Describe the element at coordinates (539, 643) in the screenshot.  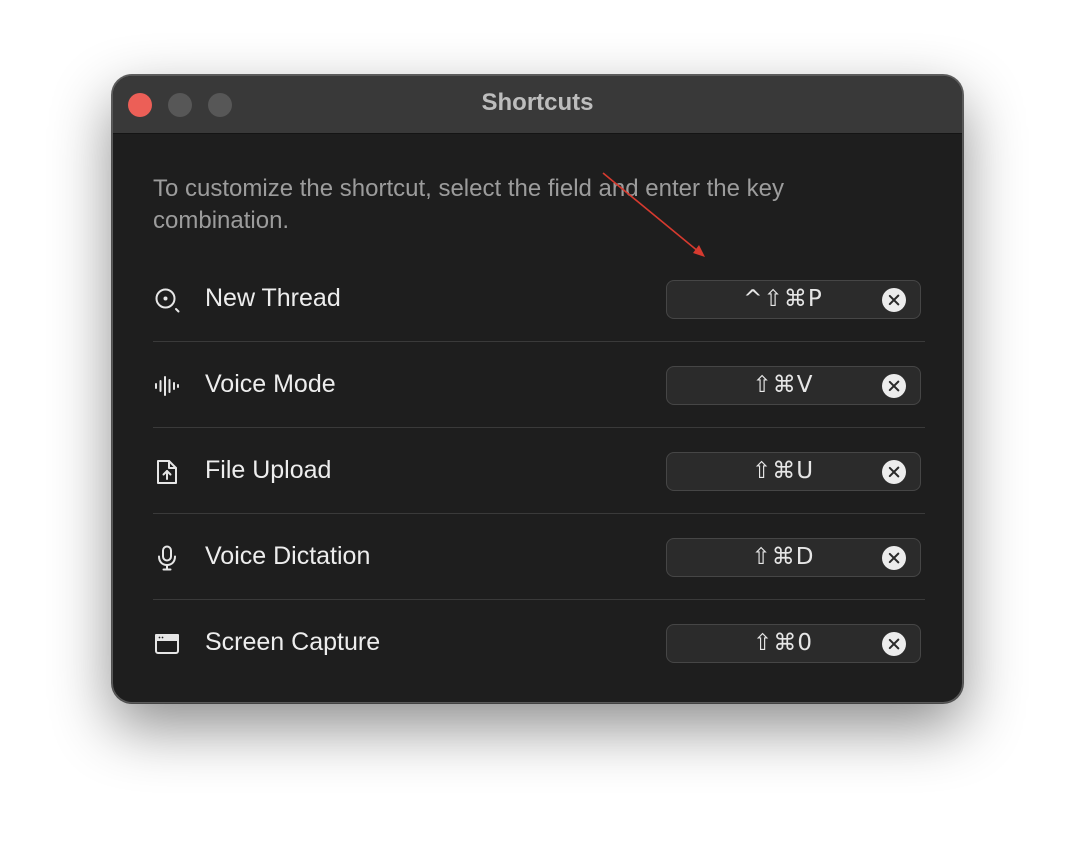
I see `shortcut-row-screen-capture: Screen Capture ⇧⌘0` at that location.